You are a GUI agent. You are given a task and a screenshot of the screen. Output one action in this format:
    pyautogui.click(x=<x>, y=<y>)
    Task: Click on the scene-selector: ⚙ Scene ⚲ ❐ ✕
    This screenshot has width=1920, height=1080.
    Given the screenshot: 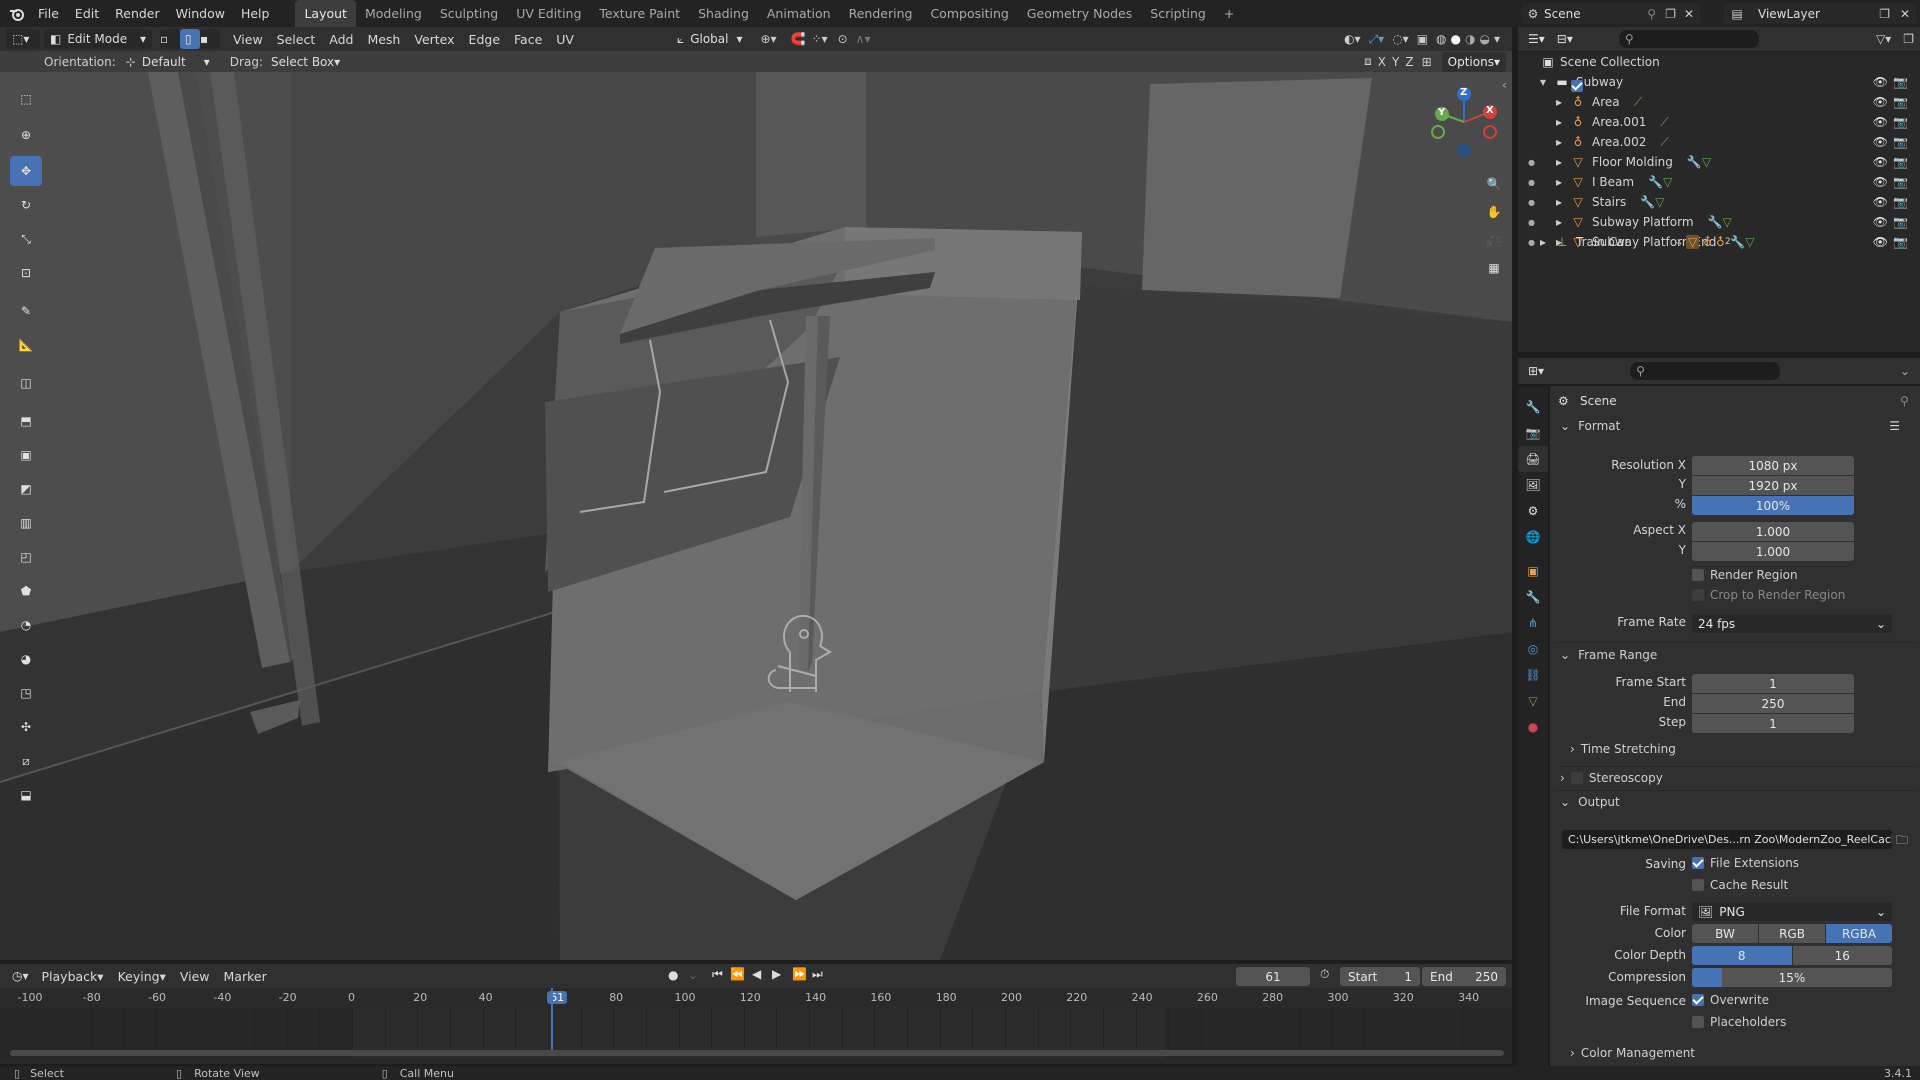 What is the action you would take?
    pyautogui.click(x=1611, y=13)
    